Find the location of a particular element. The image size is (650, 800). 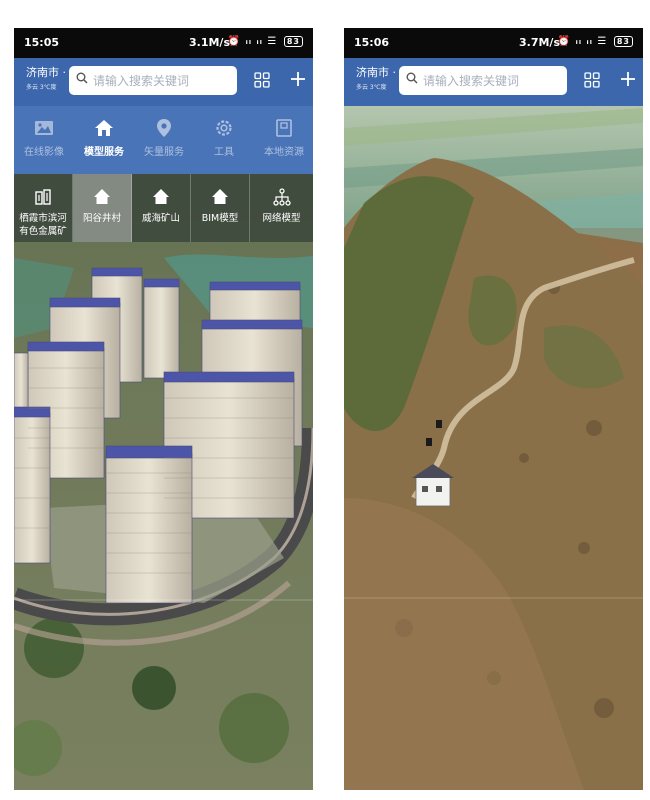

tab-label: 本地资源 is located at coordinates (284, 152).